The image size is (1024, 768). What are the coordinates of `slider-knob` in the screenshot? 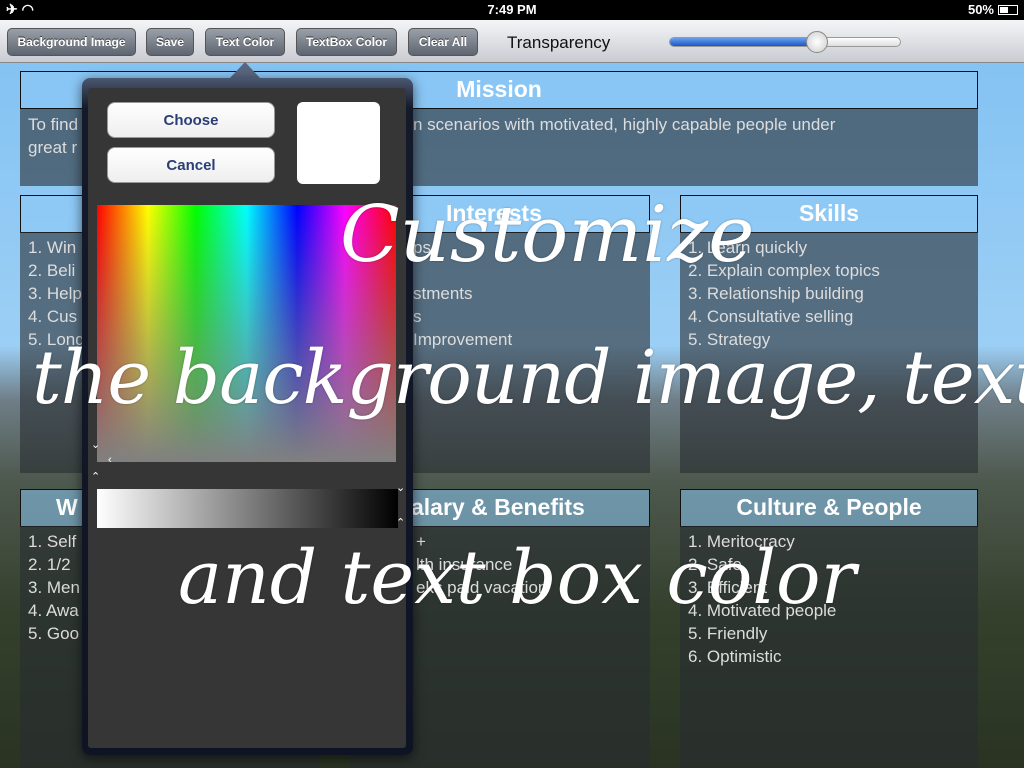 It's located at (817, 42).